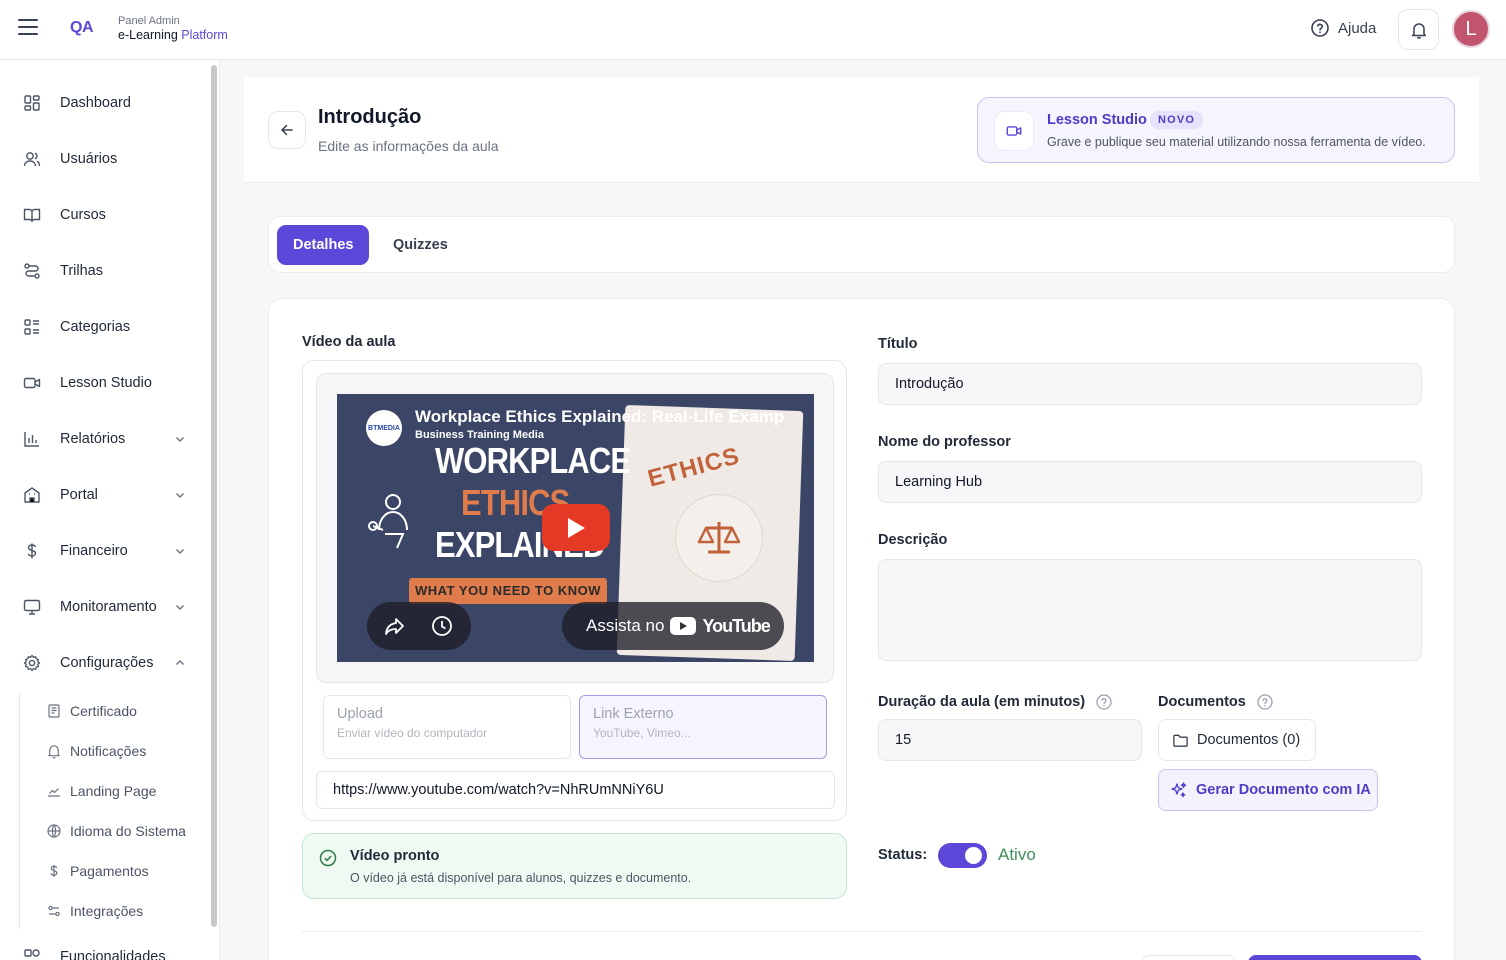 This screenshot has height=960, width=1506. I want to click on play-icon, so click(576, 527).